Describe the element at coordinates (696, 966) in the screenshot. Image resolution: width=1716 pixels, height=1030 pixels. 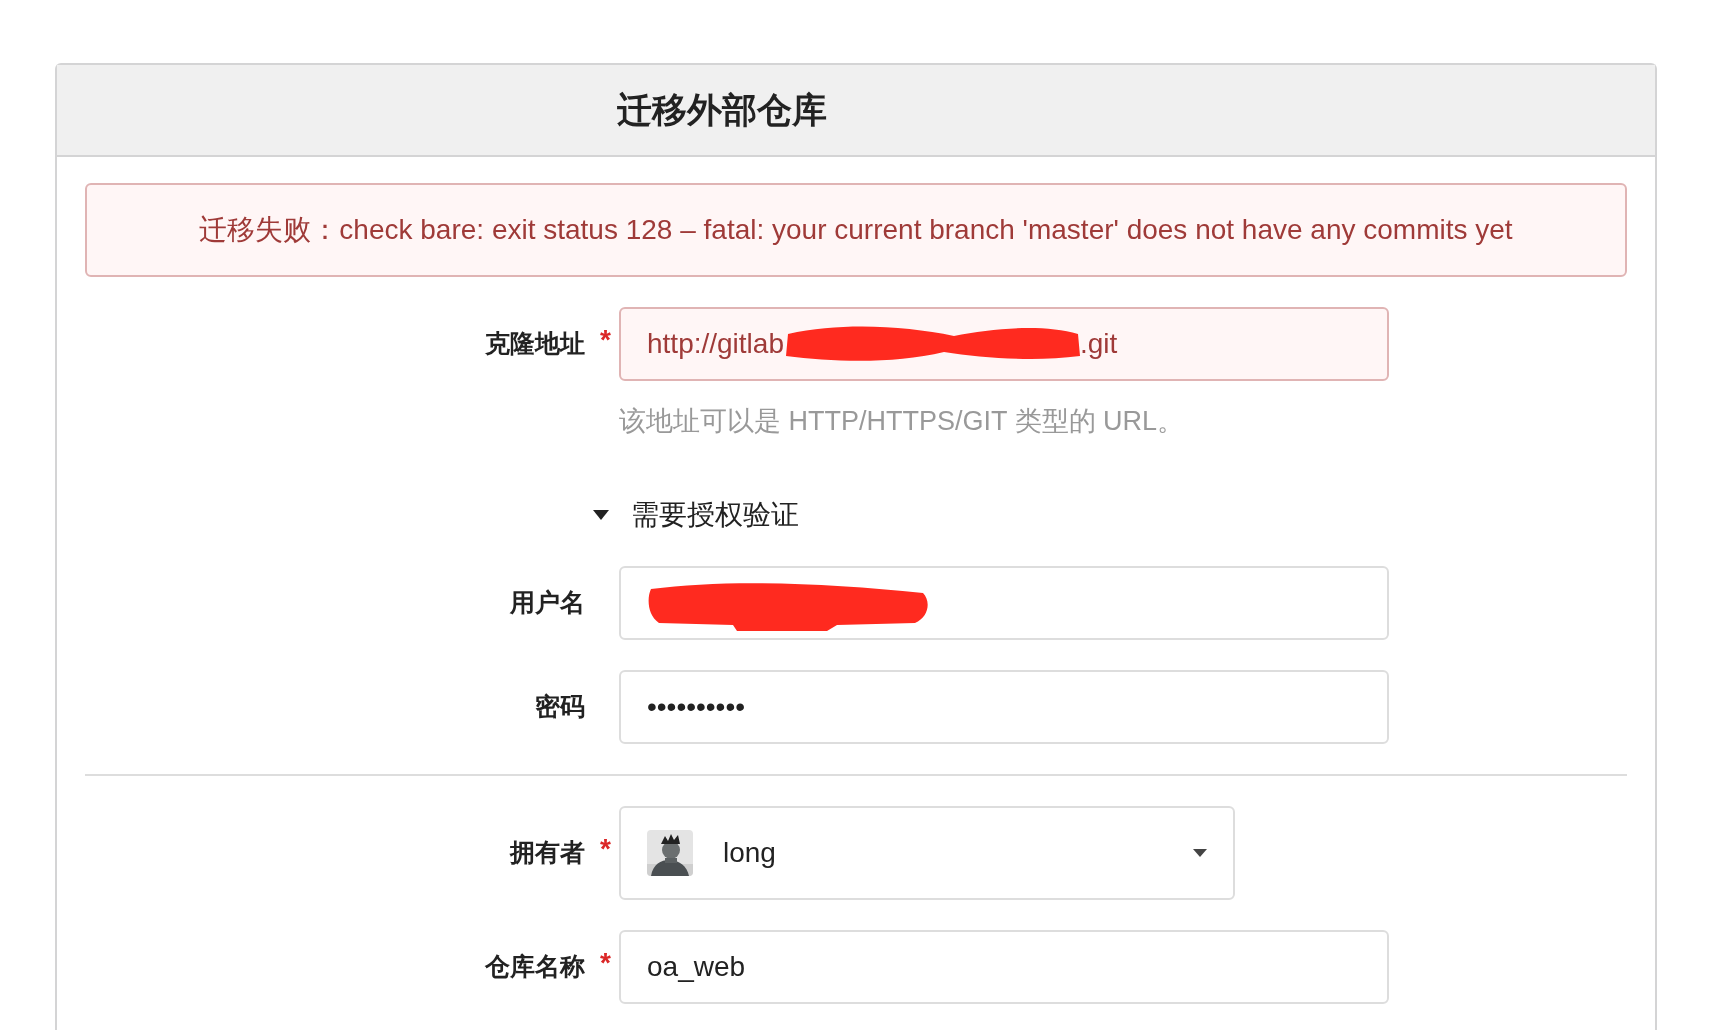
I see `field-value: oa_web` at that location.